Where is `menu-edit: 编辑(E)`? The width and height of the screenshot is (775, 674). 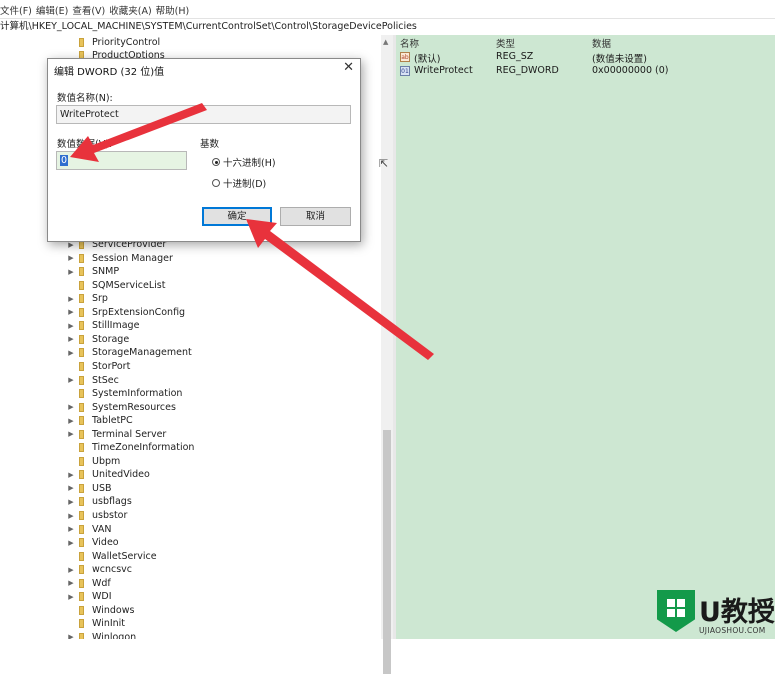
menu-edit: 编辑(E) is located at coordinates (54, 9).